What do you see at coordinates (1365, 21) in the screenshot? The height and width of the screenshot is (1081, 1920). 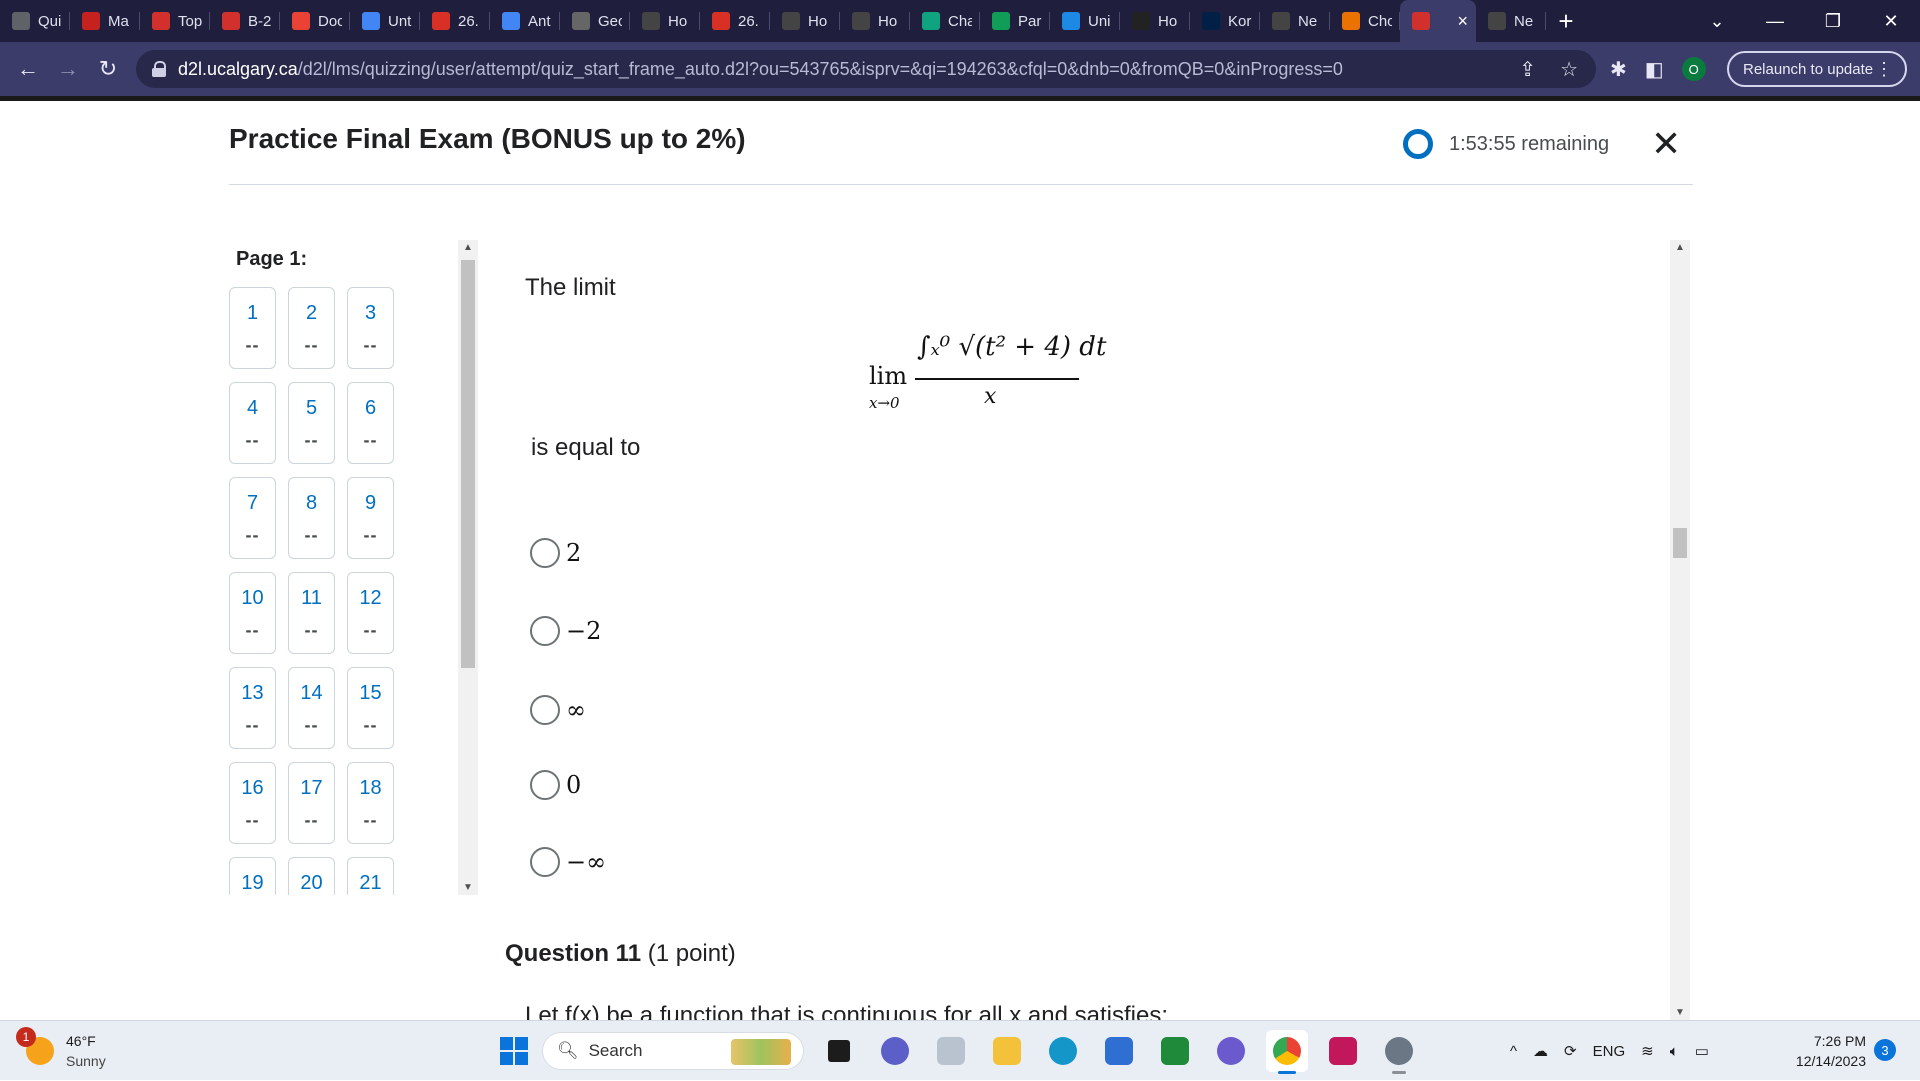 I see `browser-tab: Cho` at bounding box center [1365, 21].